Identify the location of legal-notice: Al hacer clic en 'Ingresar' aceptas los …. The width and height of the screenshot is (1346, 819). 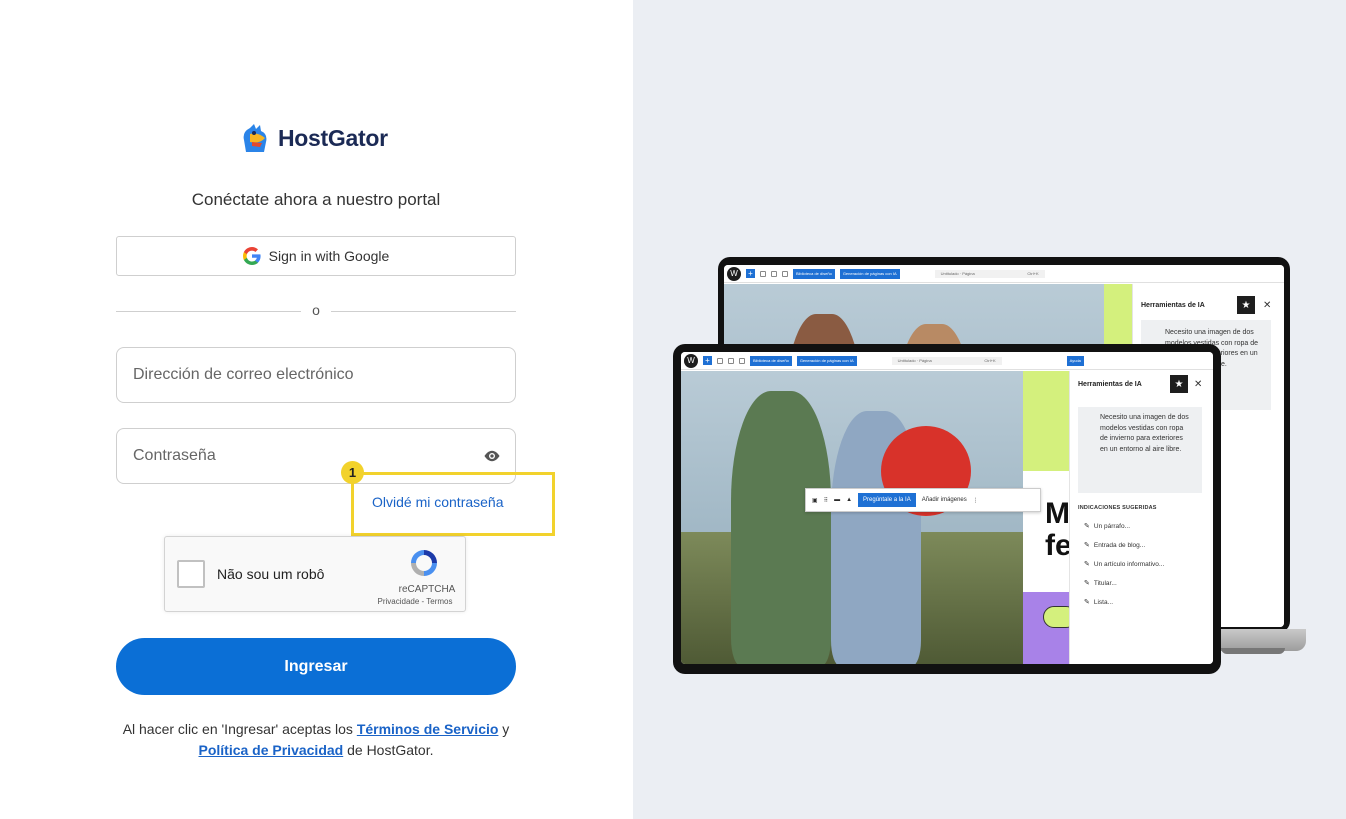
(316, 740).